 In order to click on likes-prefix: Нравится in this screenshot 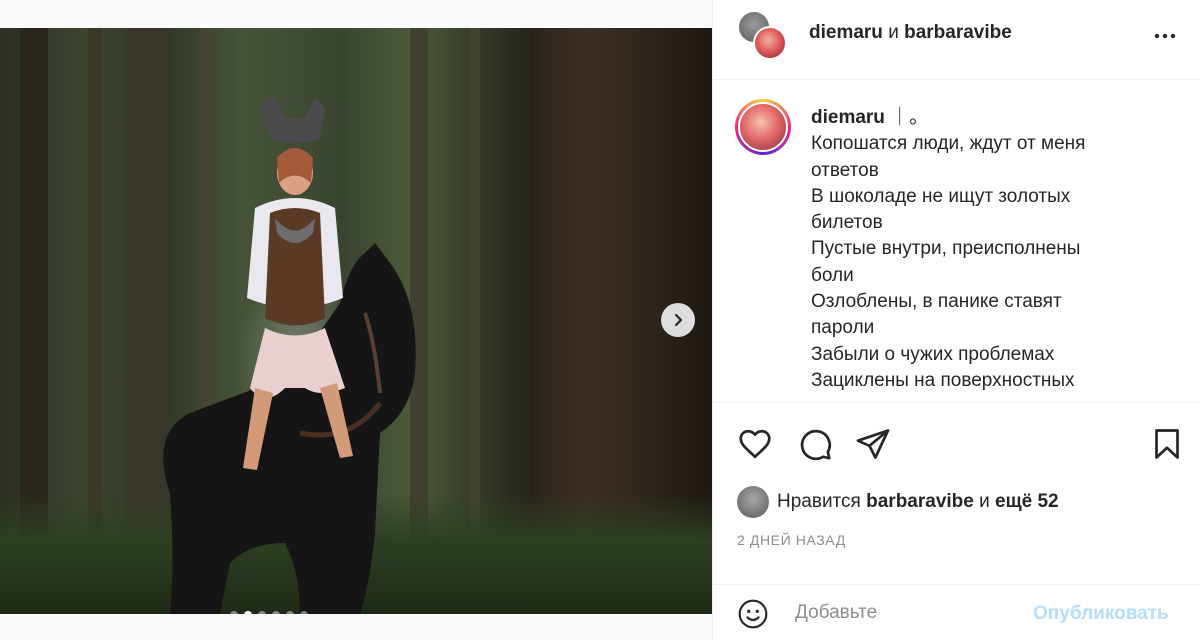, I will do `click(819, 501)`.